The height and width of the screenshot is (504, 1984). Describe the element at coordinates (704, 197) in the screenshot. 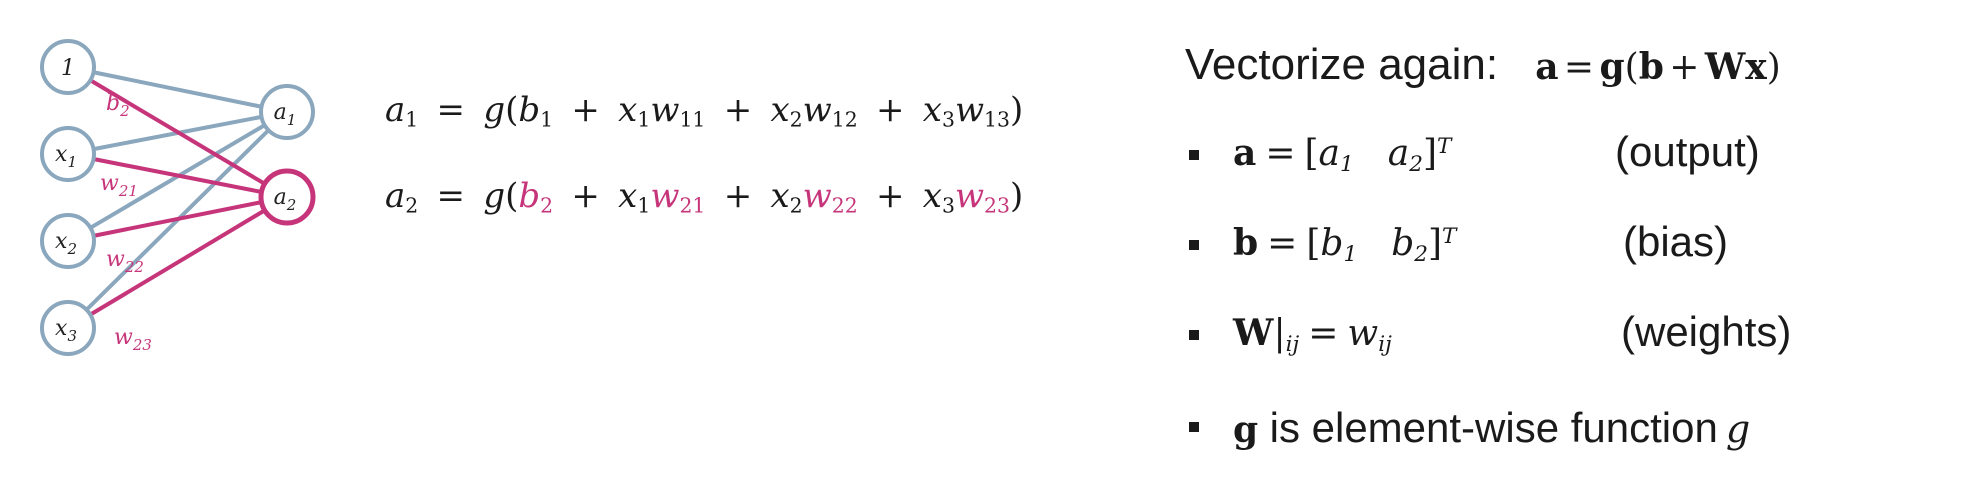

I see `equation-a2: a2 = g(b2 + x1w21 + x2w22 + x3w23)` at that location.